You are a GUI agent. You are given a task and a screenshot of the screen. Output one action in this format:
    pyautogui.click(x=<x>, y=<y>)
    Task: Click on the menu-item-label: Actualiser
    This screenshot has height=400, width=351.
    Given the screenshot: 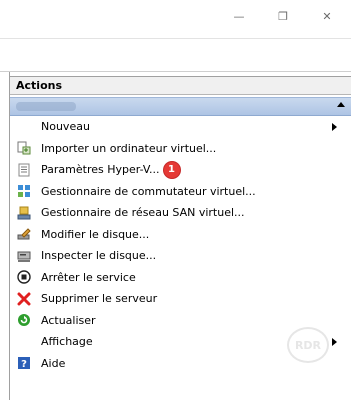 What is the action you would take?
    pyautogui.click(x=68, y=320)
    